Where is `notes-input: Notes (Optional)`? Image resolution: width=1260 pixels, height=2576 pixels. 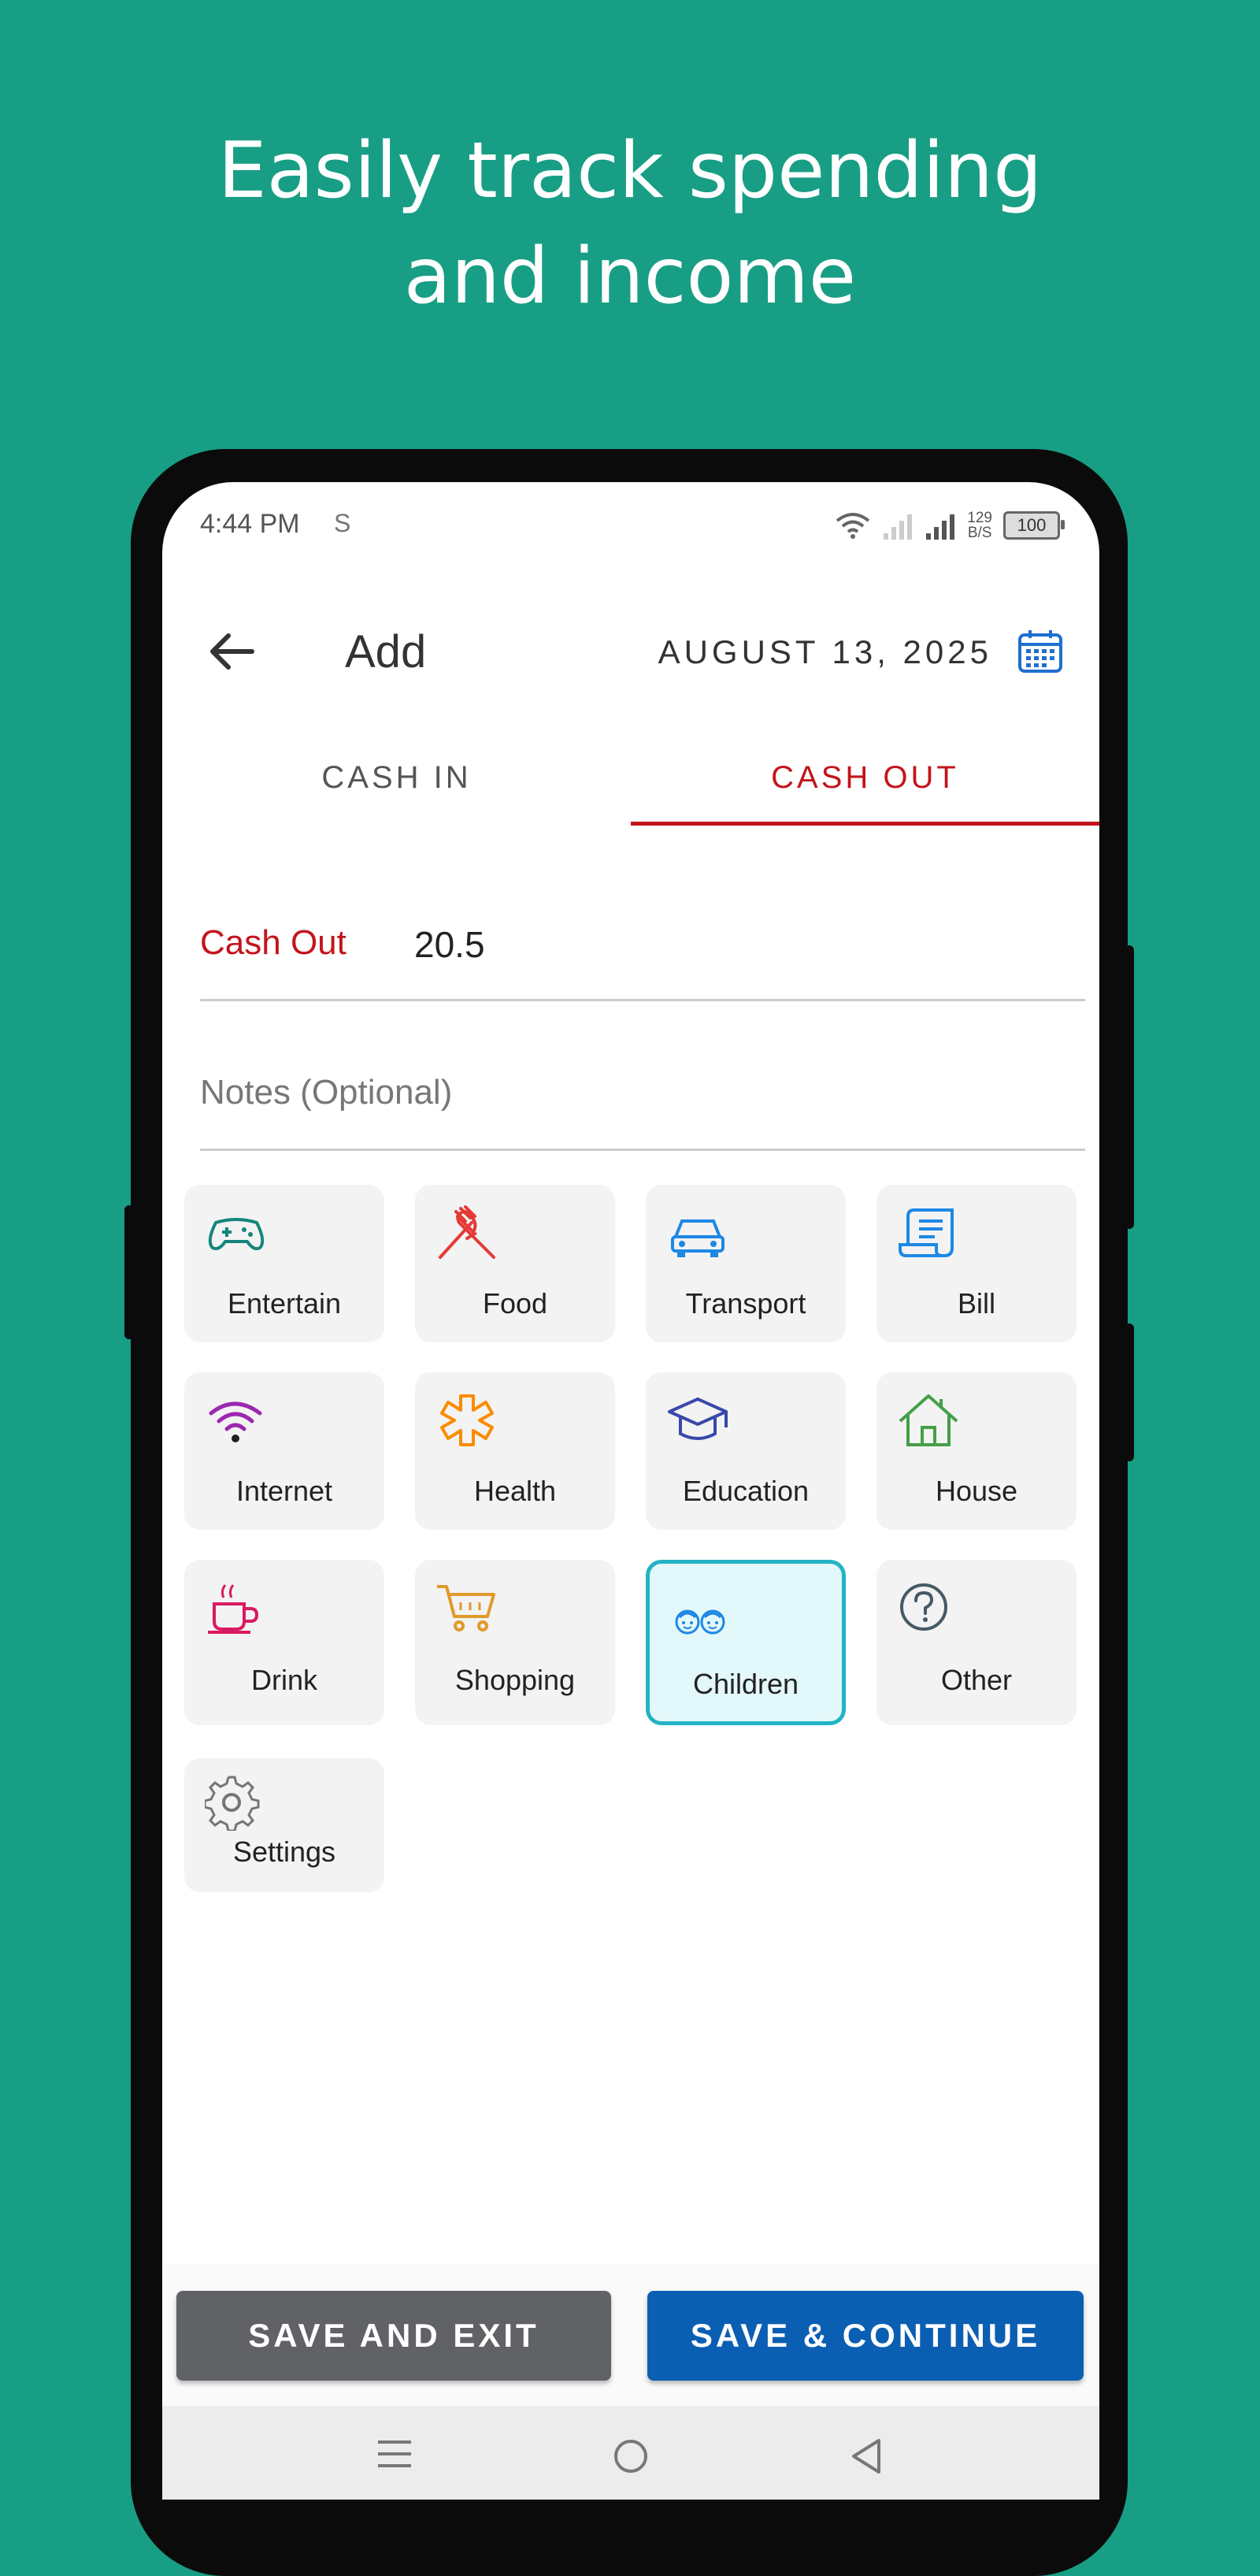 notes-input: Notes (Optional) is located at coordinates (326, 1092).